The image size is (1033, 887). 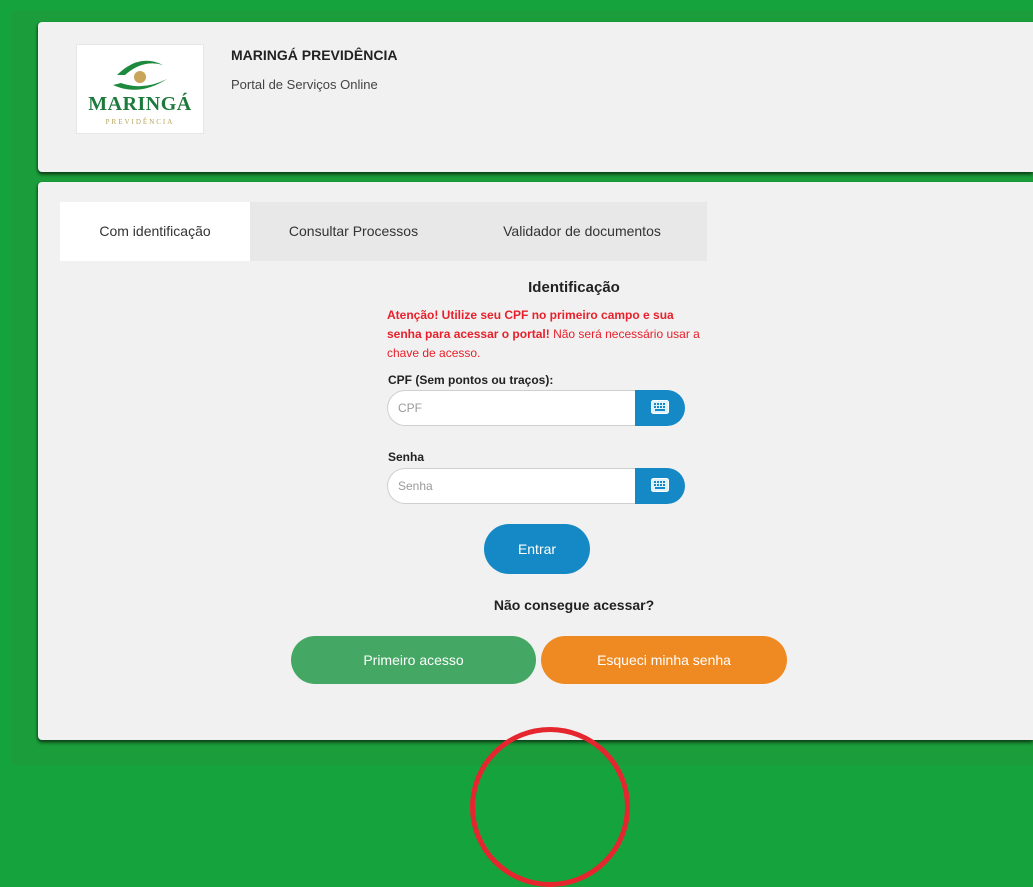 I want to click on highlight-circle, so click(x=550, y=807).